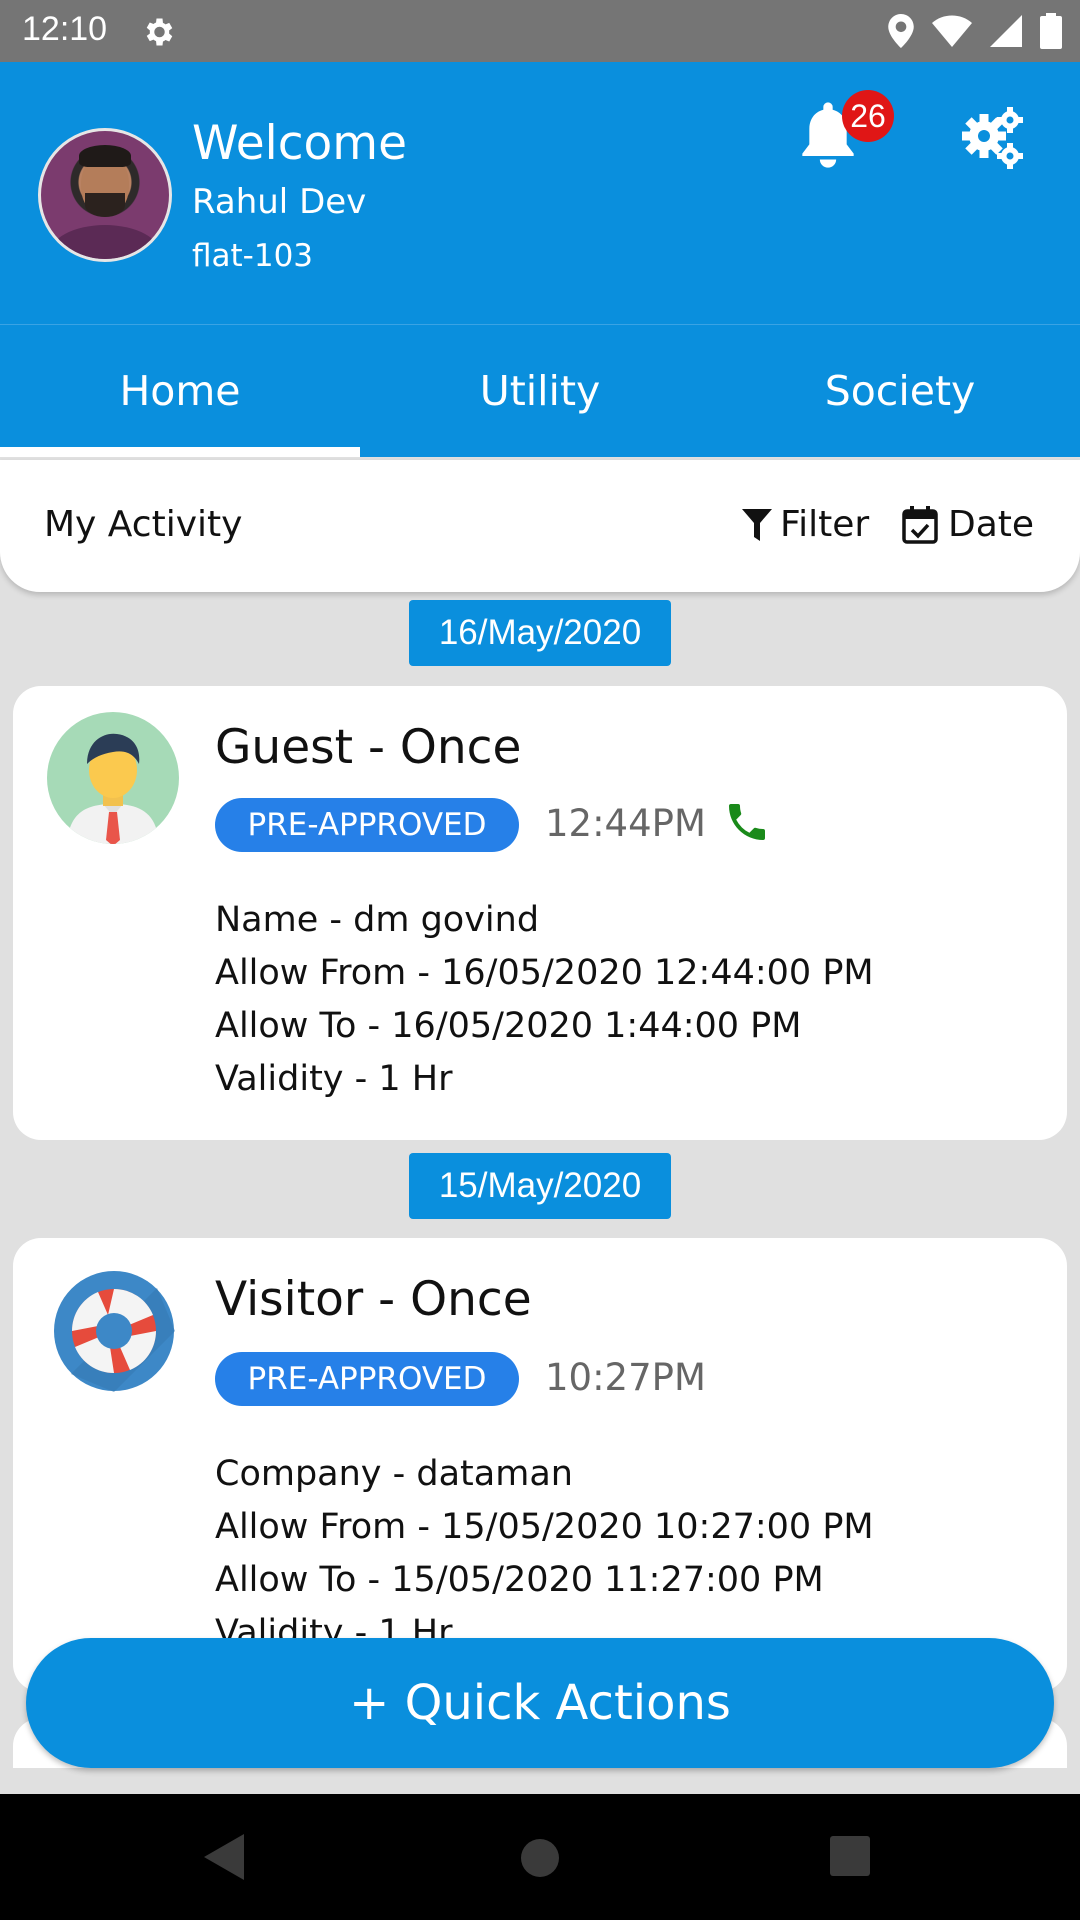 This screenshot has width=1080, height=1920. I want to click on activity-bar: My Activity Filter Date, so click(540, 526).